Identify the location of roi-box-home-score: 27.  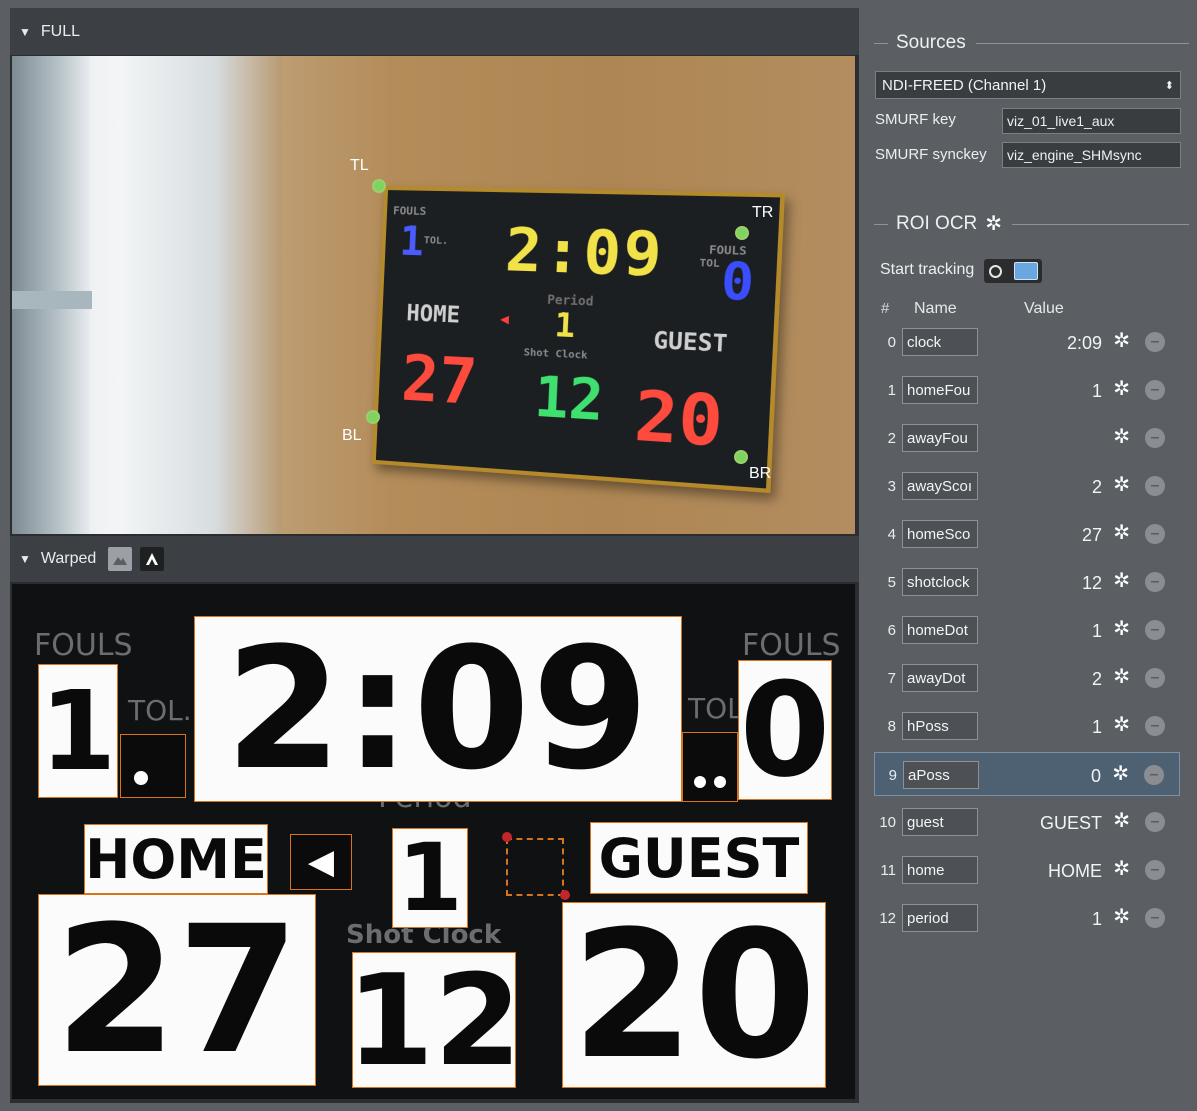
(177, 990).